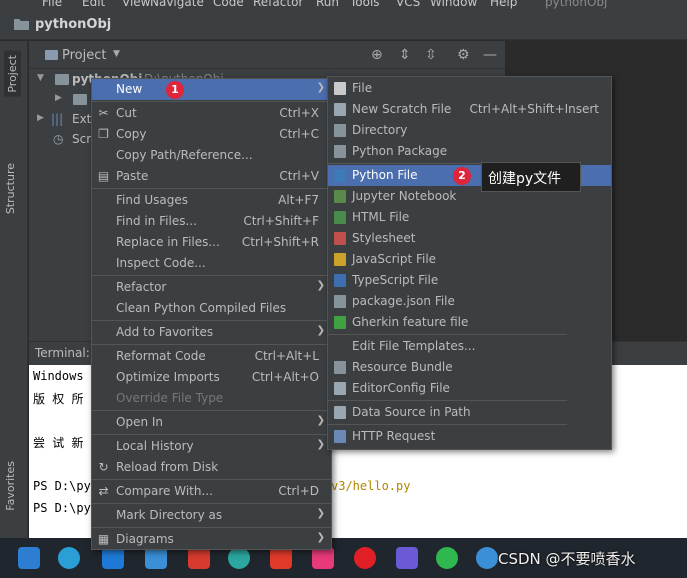 This screenshot has height=578, width=687. I want to click on menu-item-diagrams: ▦ Diagrams ❯, so click(211, 539).